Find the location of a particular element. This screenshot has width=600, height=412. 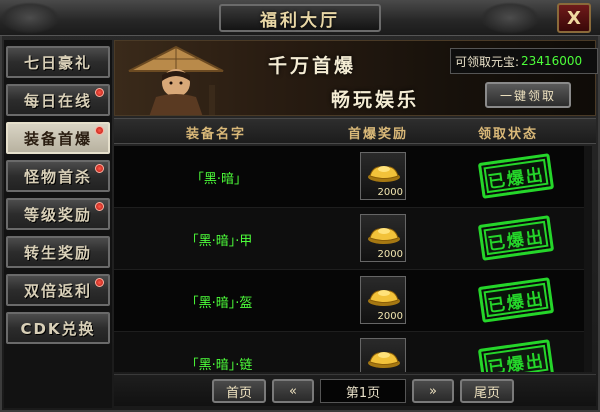

sidebar-item-label: 七日豪礼 is located at coordinates (57, 62).